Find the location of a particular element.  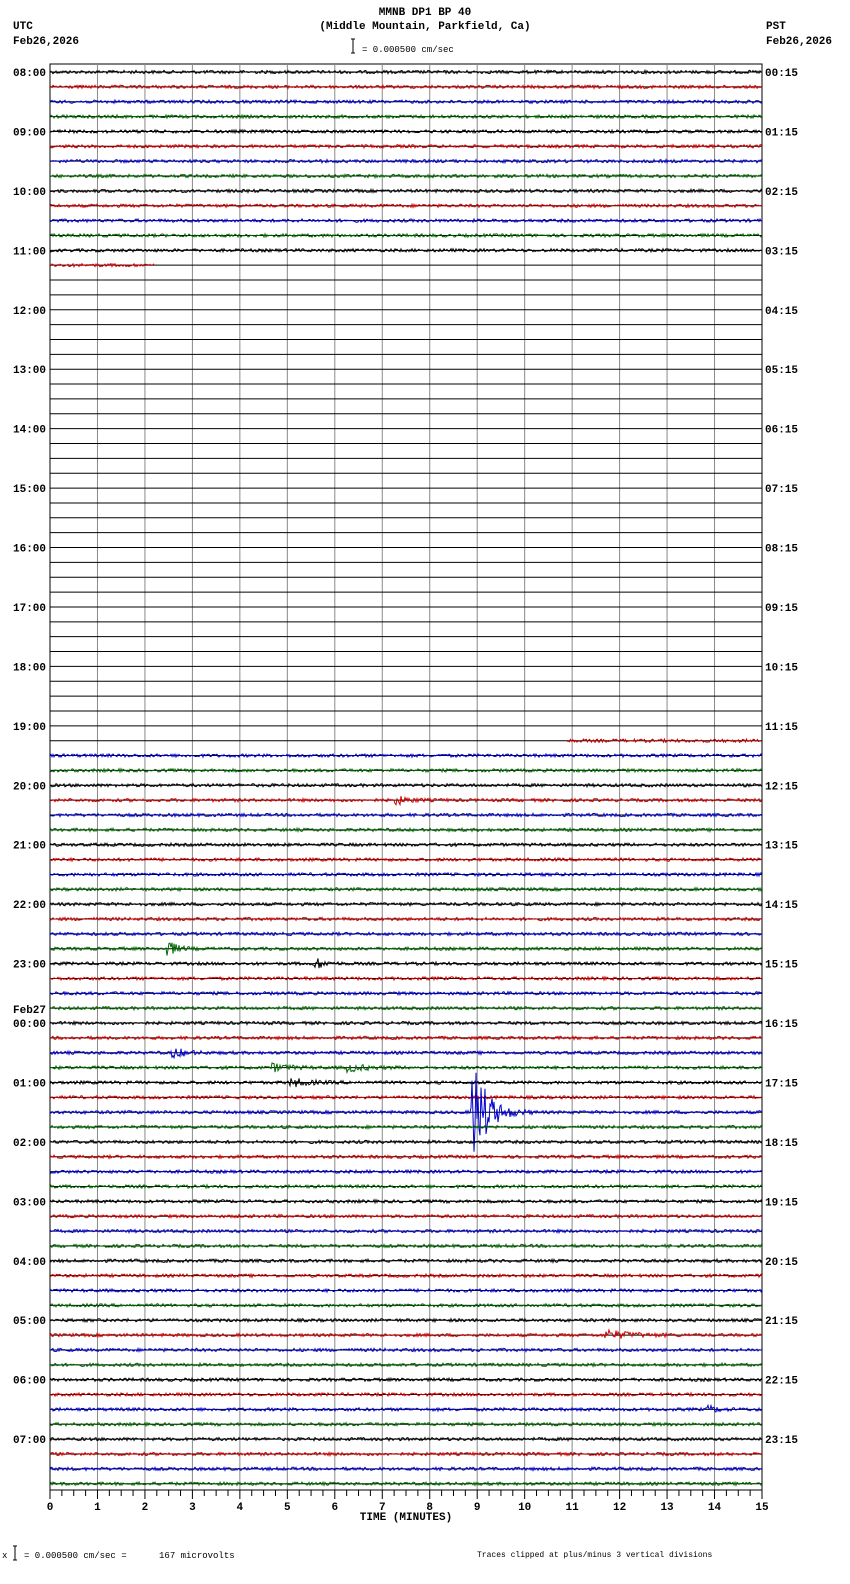

x-tick-label: 9 is located at coordinates (477, 1508).